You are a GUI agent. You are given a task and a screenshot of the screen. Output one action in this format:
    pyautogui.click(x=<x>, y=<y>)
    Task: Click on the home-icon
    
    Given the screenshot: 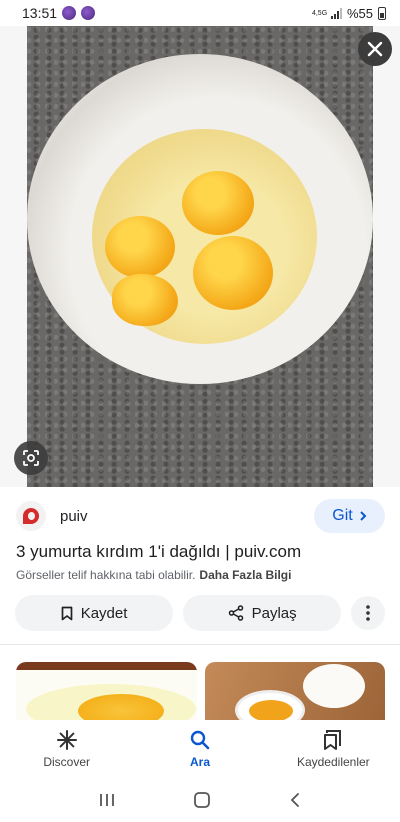 What is the action you would take?
    pyautogui.click(x=202, y=800)
    